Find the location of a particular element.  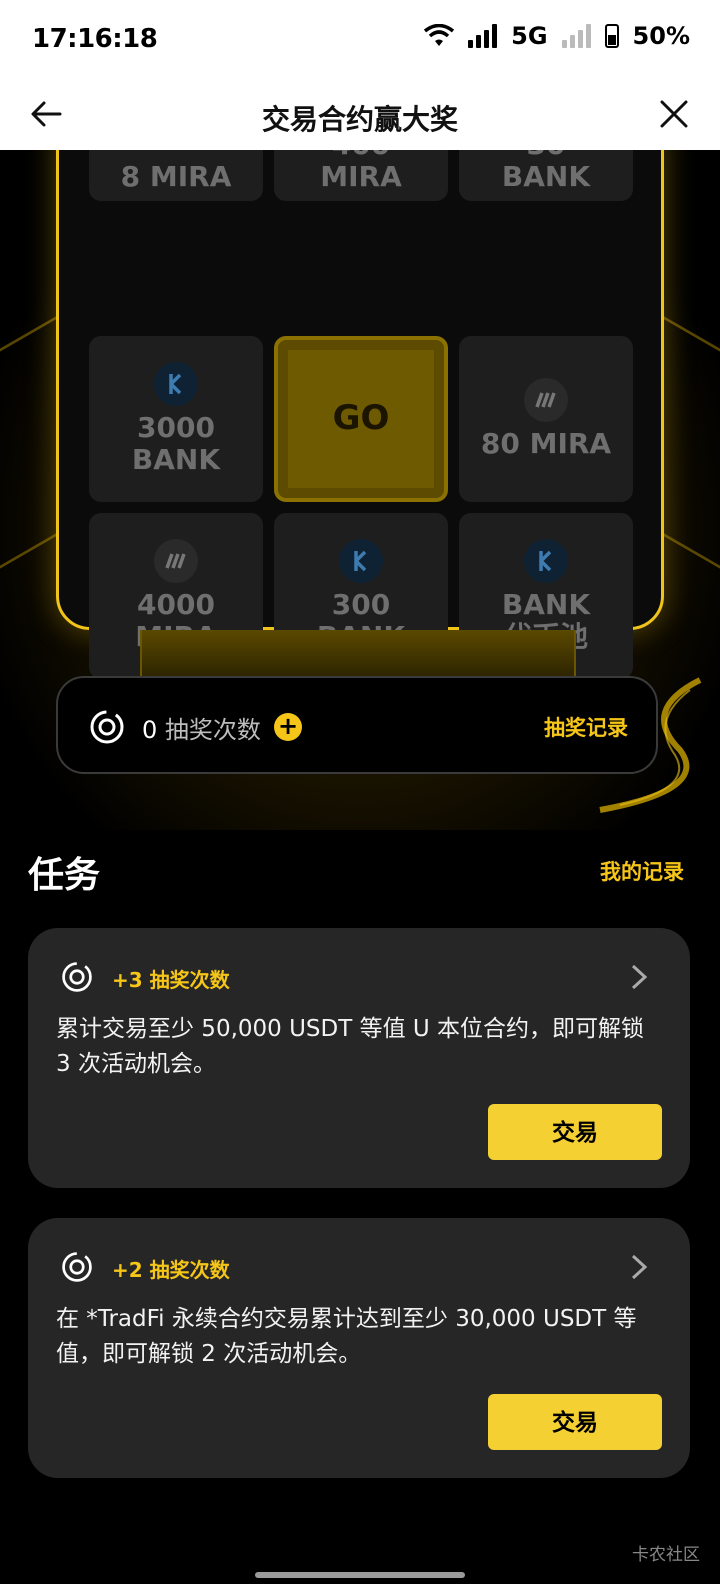

prize-cell: 8 MIRA is located at coordinates (176, 175).